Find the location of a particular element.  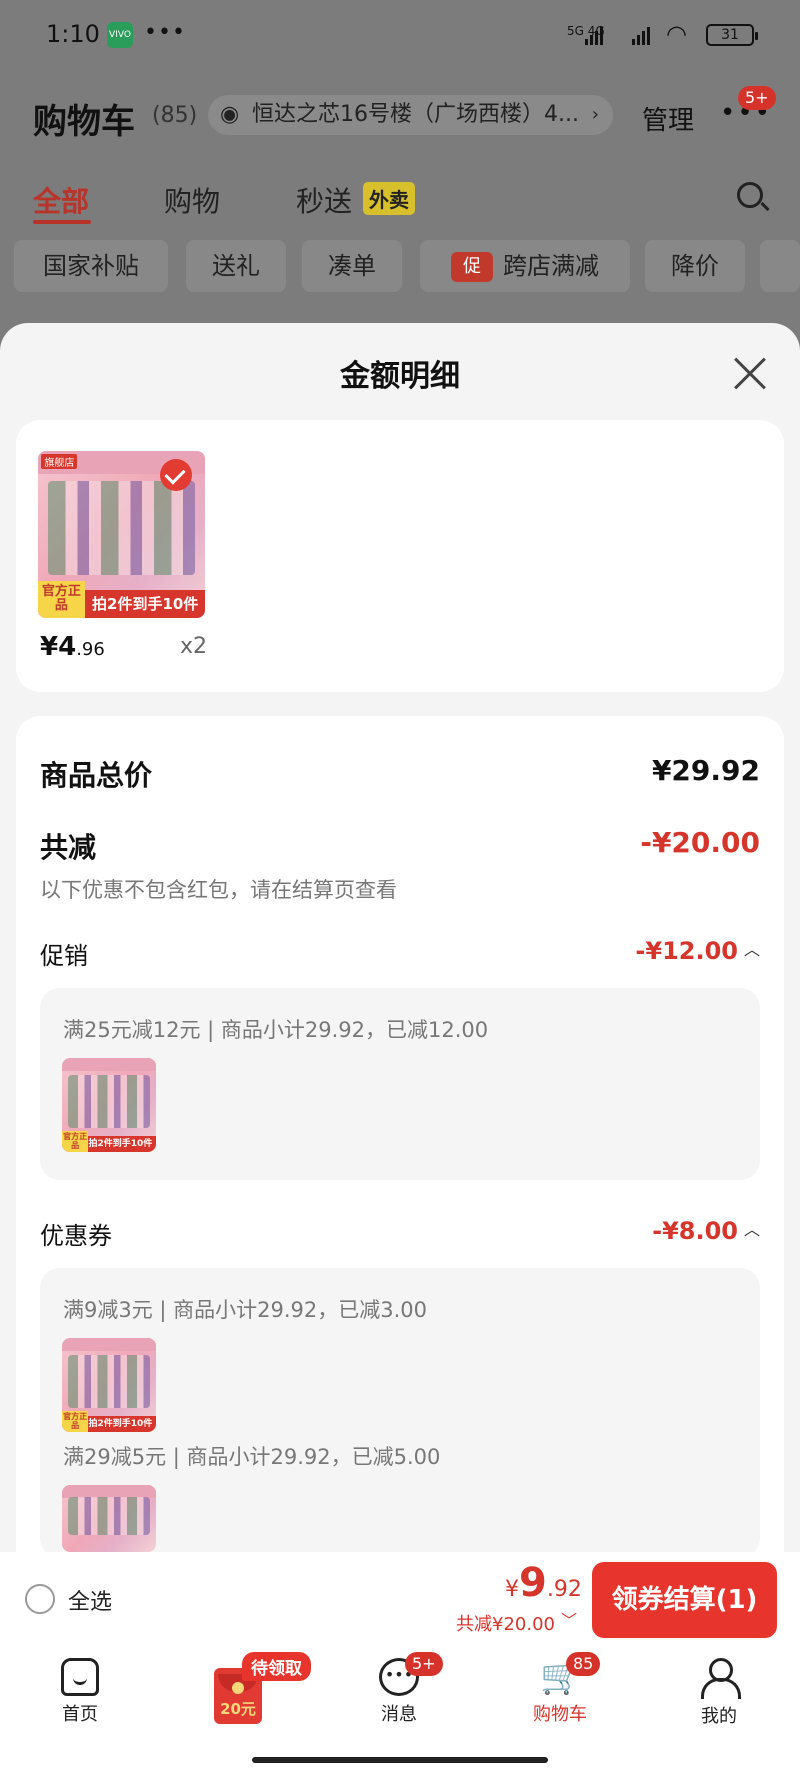

checkout-button: 领券结算(1) is located at coordinates (684, 1600).